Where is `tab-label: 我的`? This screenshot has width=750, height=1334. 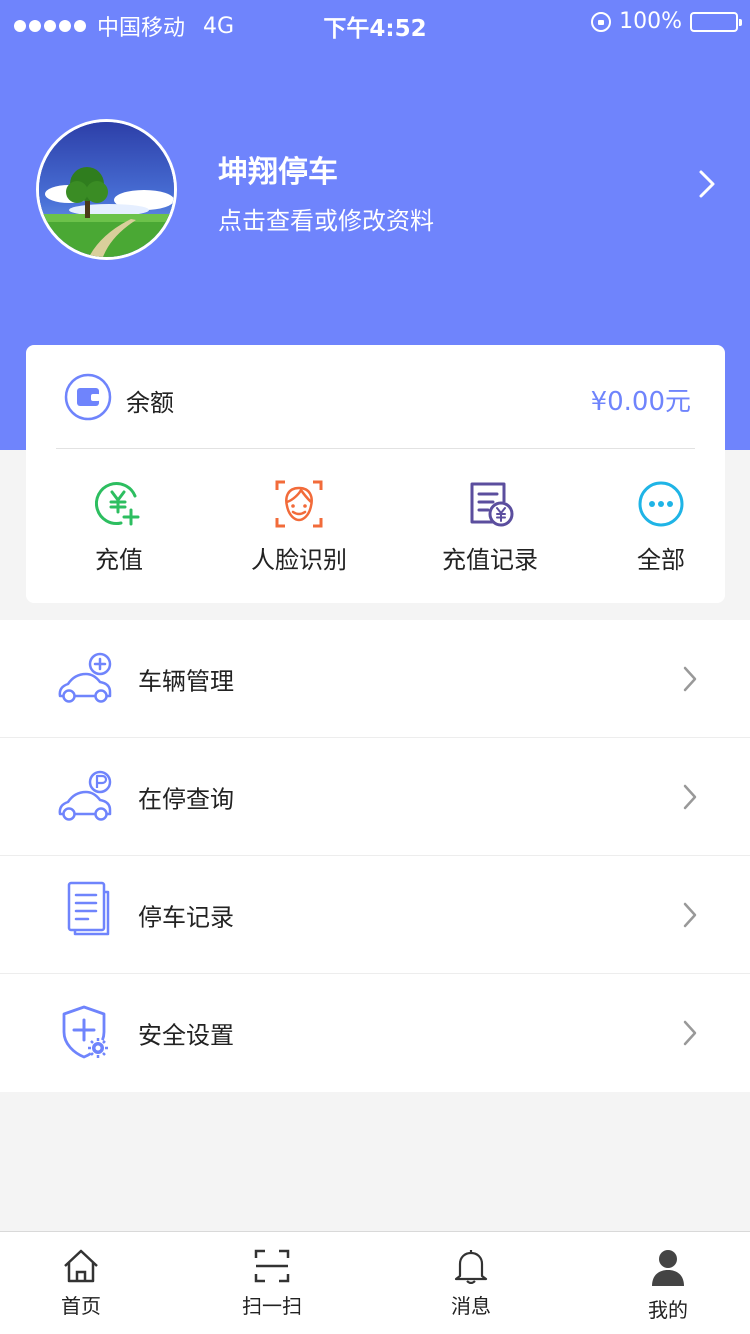 tab-label: 我的 is located at coordinates (668, 1310).